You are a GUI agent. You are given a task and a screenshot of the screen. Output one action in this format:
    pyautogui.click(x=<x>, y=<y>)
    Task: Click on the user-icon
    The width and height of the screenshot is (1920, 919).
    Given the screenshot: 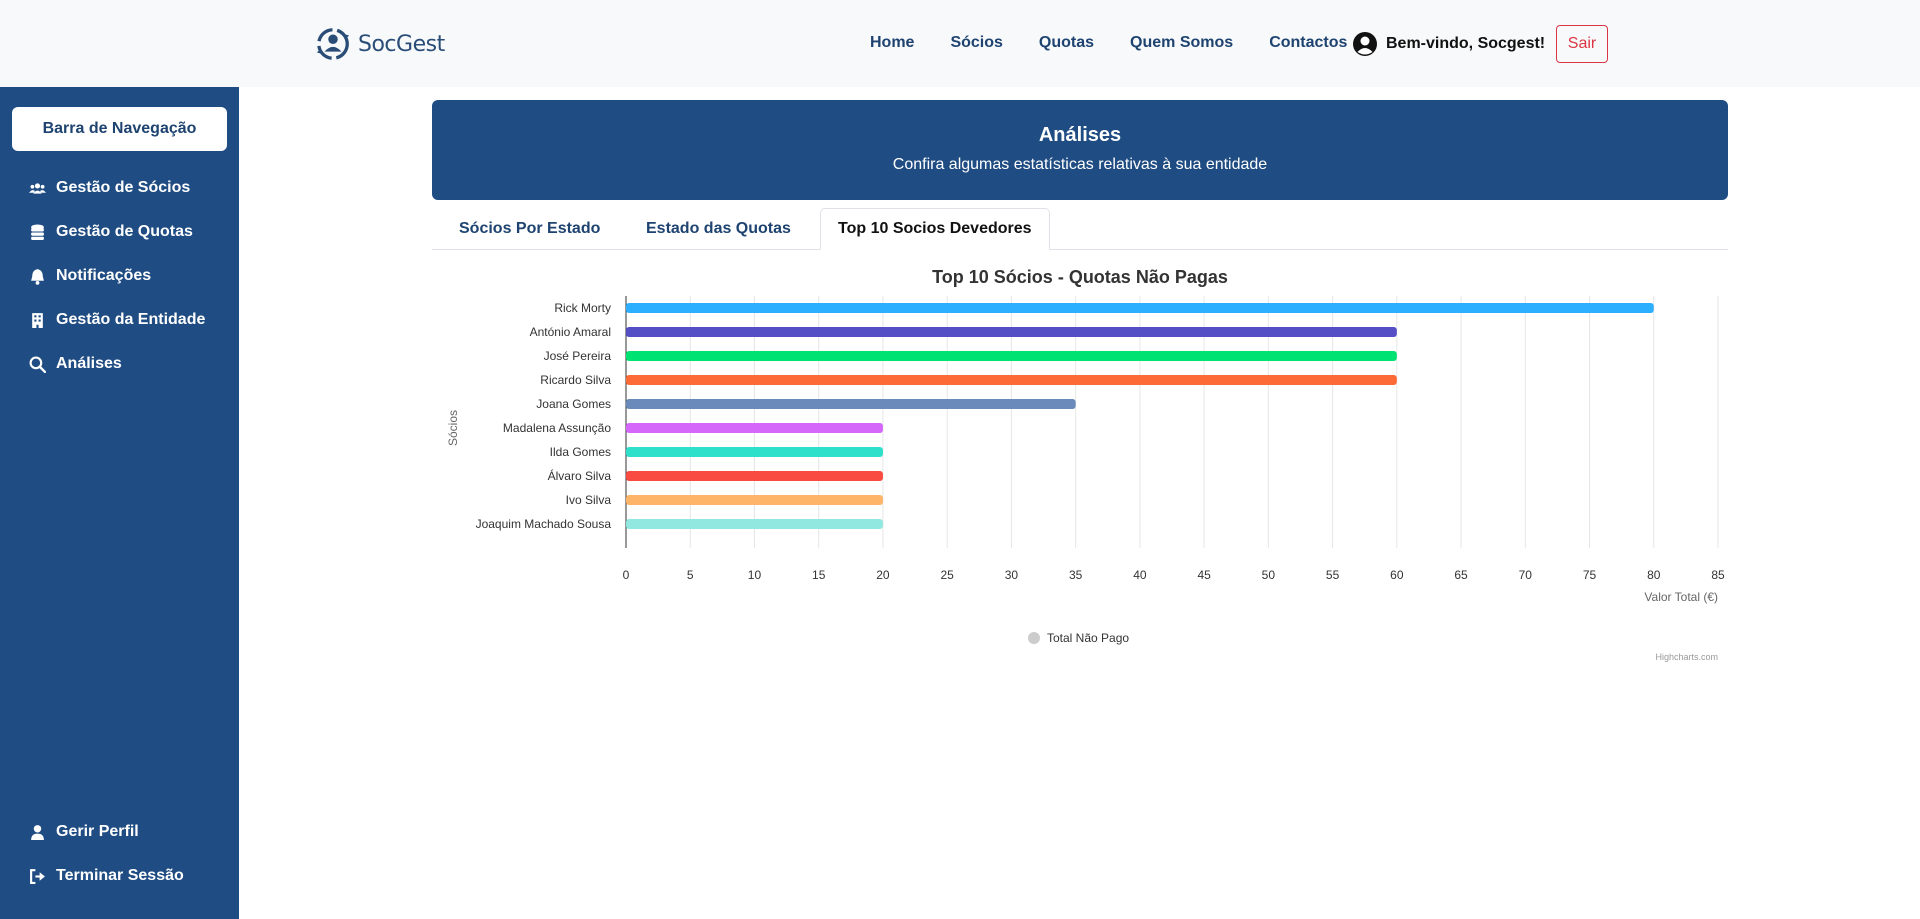 What is the action you would take?
    pyautogui.click(x=37, y=832)
    